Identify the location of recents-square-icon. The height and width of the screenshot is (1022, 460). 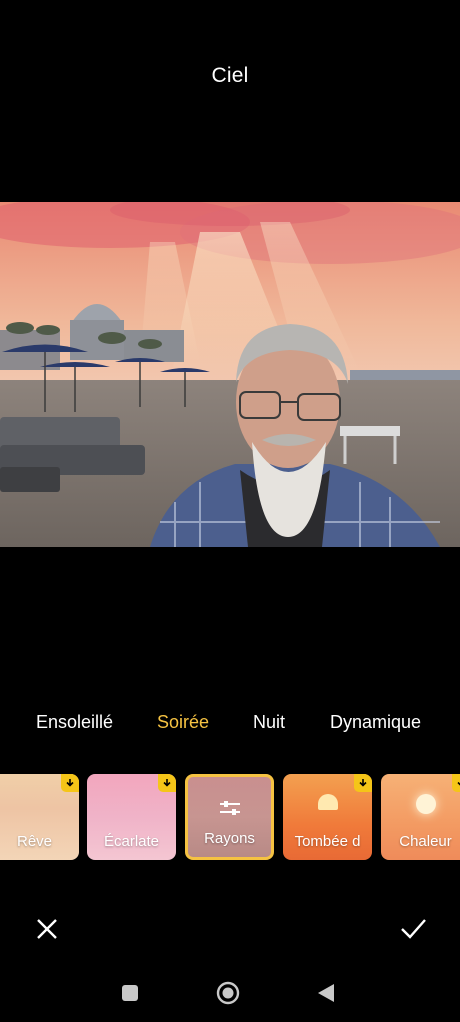
(130, 993).